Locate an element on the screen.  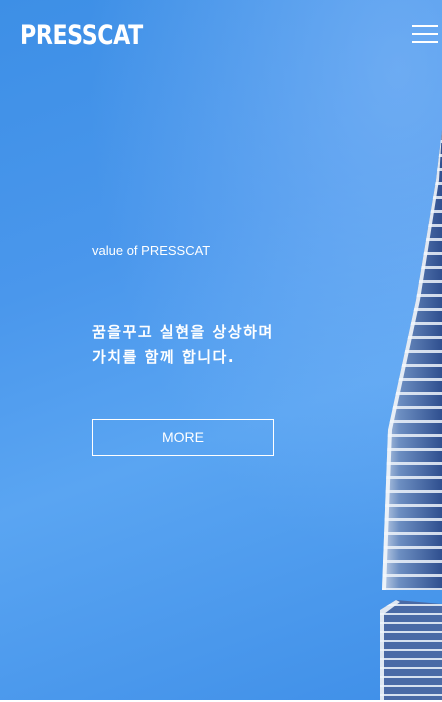
hamburger-menu-icon is located at coordinates (425, 26).